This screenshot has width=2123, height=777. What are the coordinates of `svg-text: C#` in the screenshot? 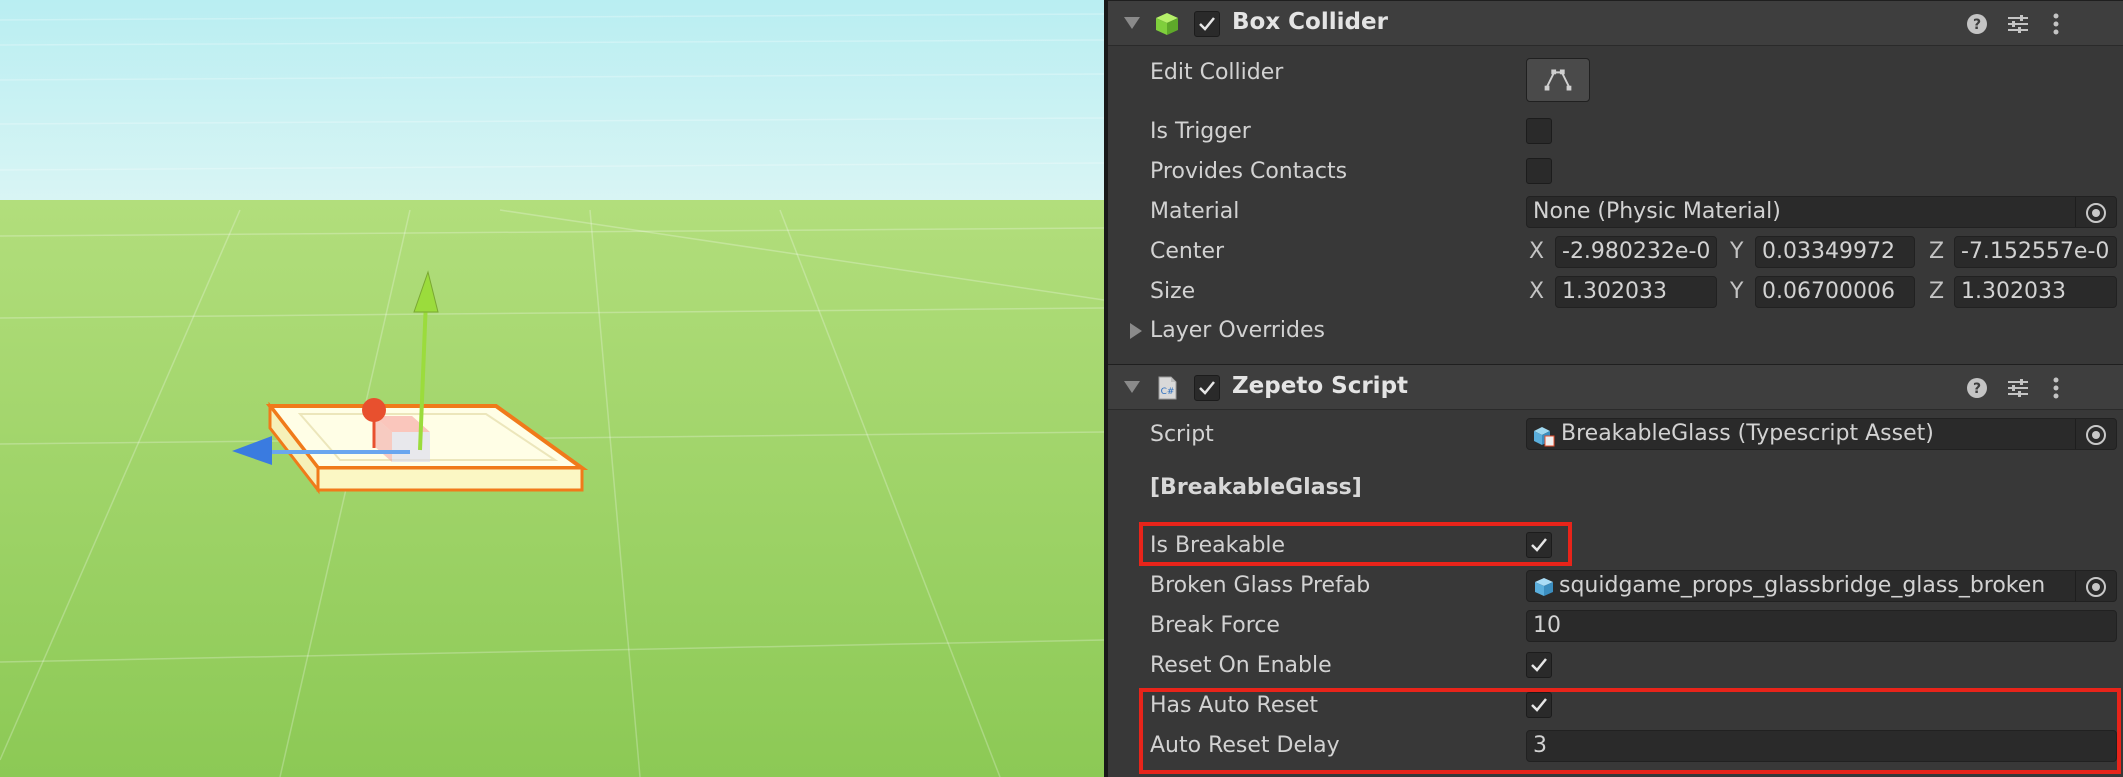 It's located at (1168, 392).